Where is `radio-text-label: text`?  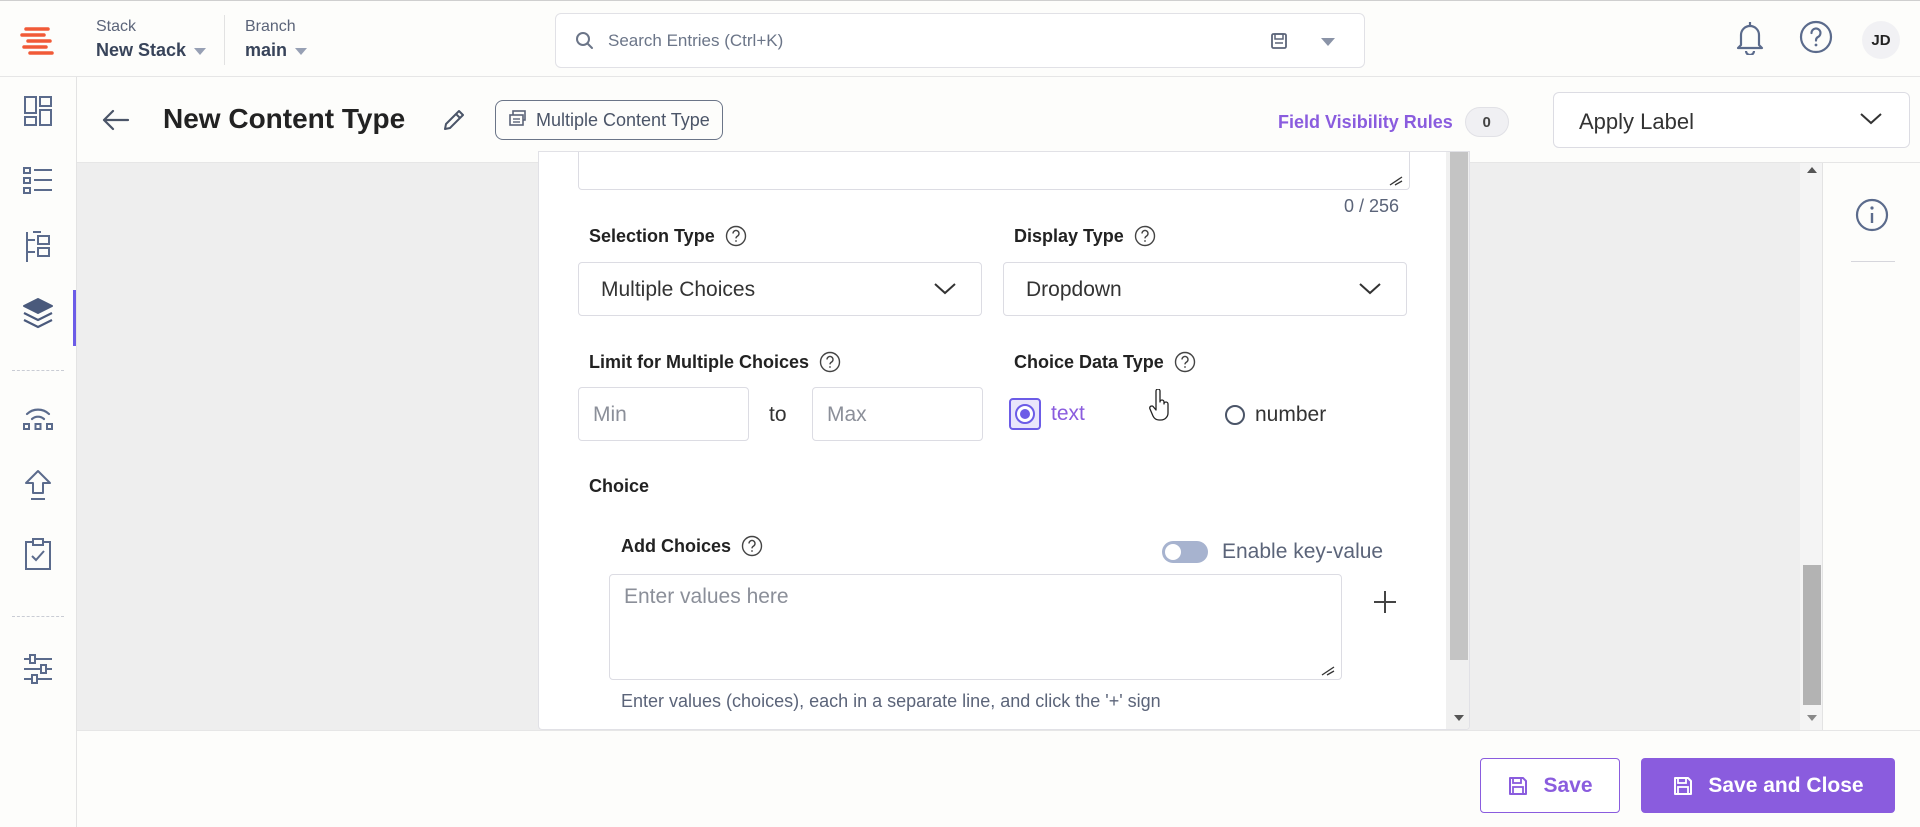 radio-text-label: text is located at coordinates (1068, 413).